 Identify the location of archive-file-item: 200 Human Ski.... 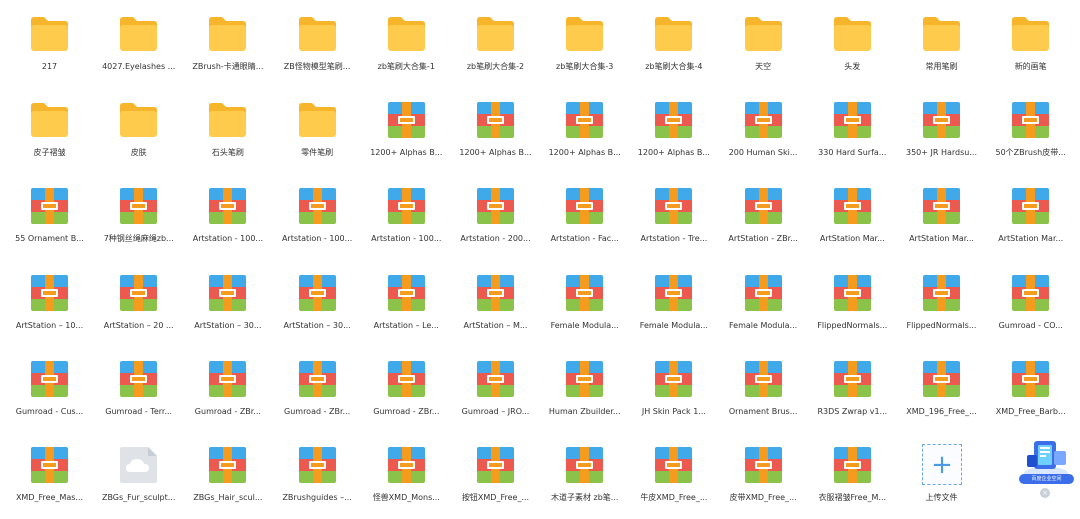
(763, 134).